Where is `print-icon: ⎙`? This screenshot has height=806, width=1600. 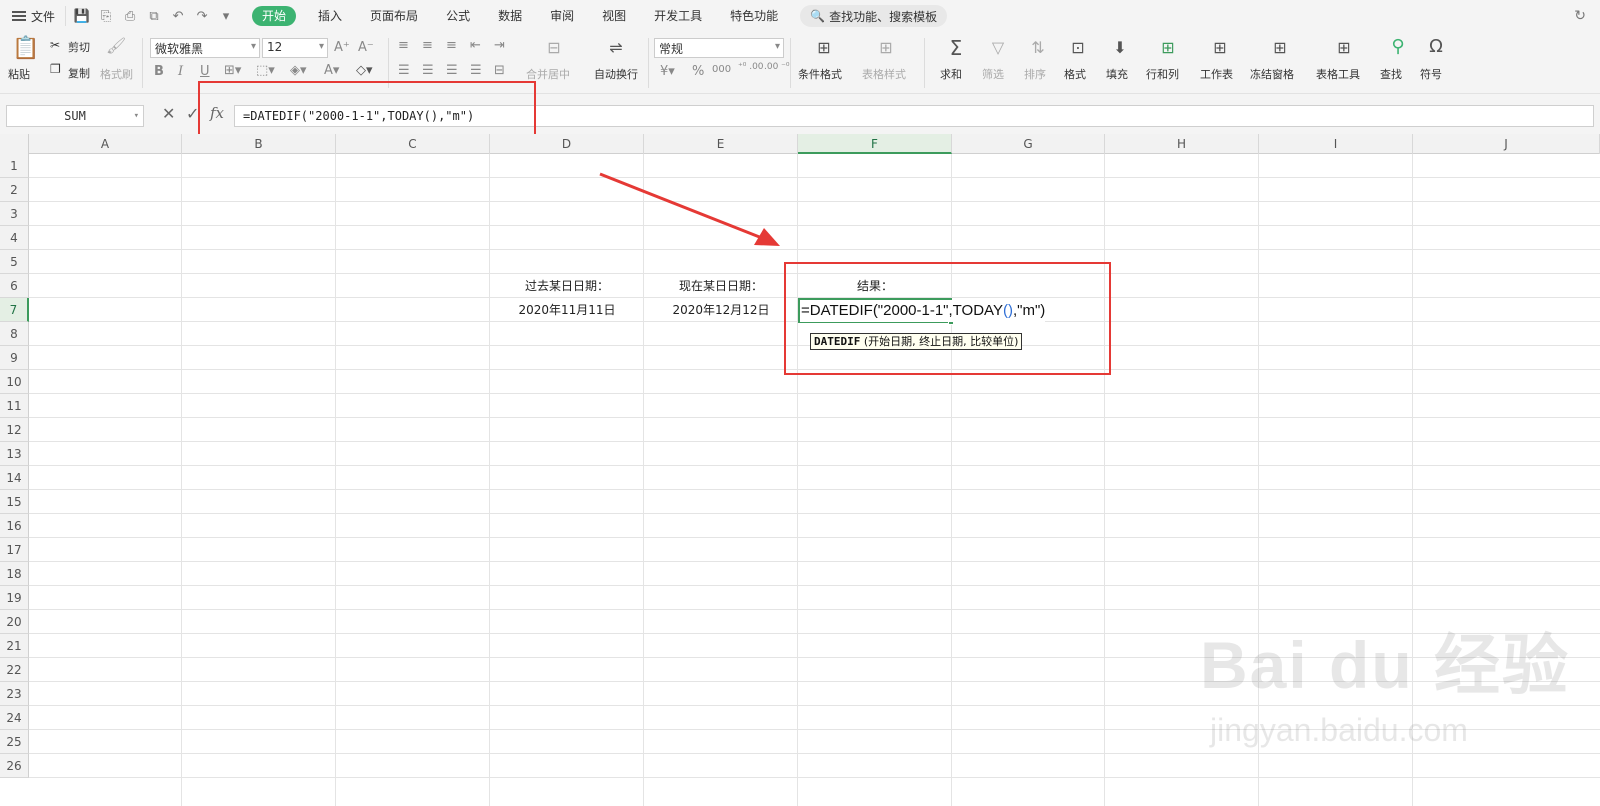 print-icon: ⎙ is located at coordinates (130, 16).